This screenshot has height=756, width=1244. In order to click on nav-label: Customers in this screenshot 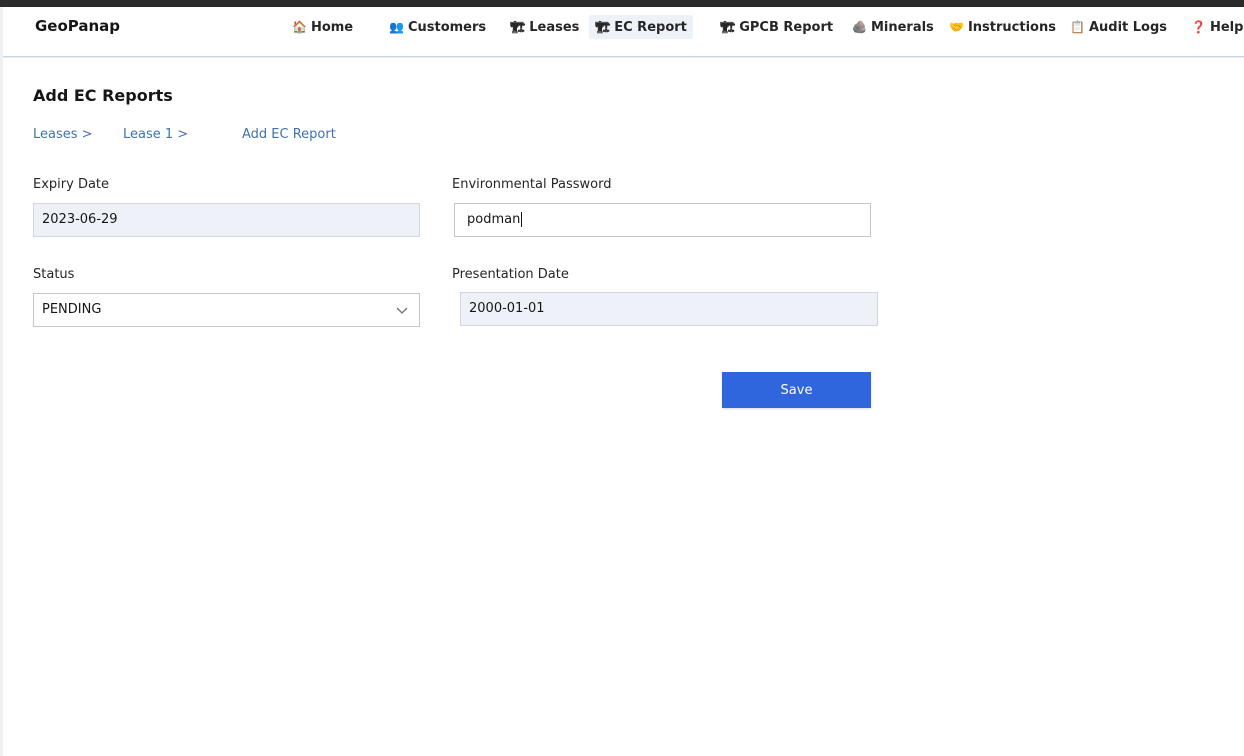, I will do `click(447, 27)`.